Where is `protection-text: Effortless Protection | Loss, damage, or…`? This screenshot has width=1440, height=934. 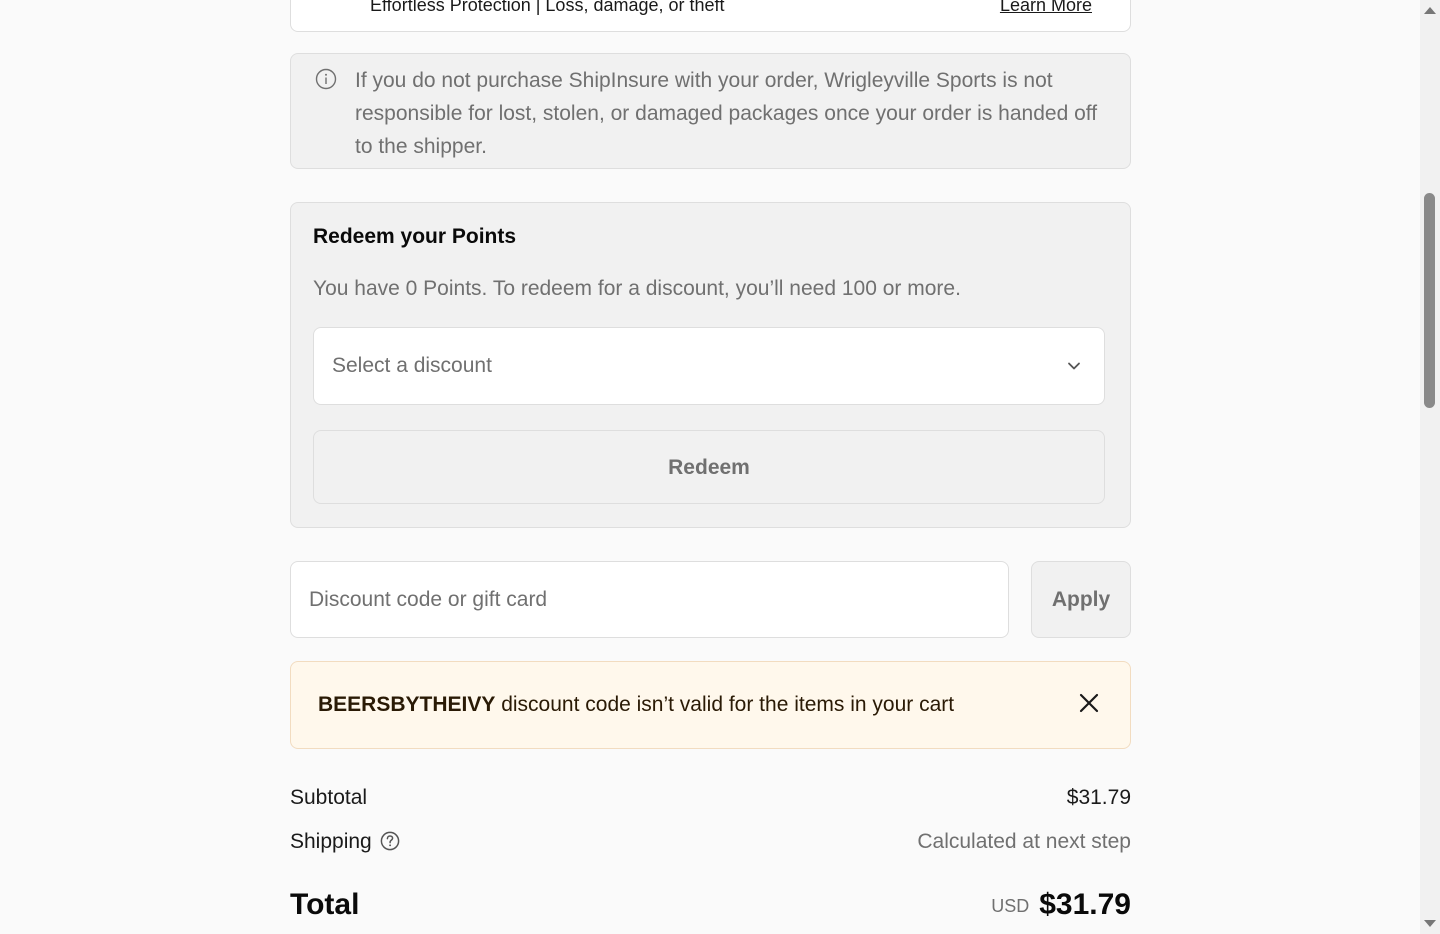 protection-text: Effortless Protection | Loss, damage, or… is located at coordinates (547, 7).